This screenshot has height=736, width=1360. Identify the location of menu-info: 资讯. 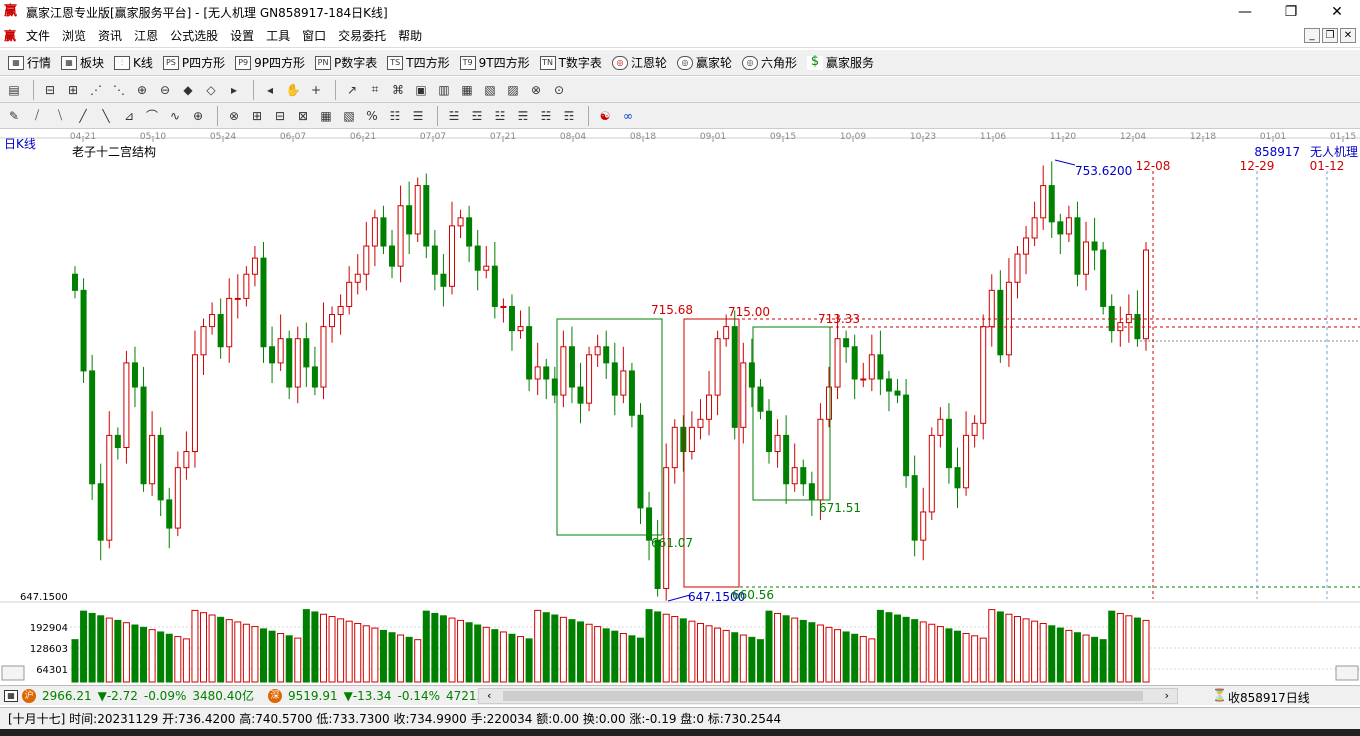
(110, 35).